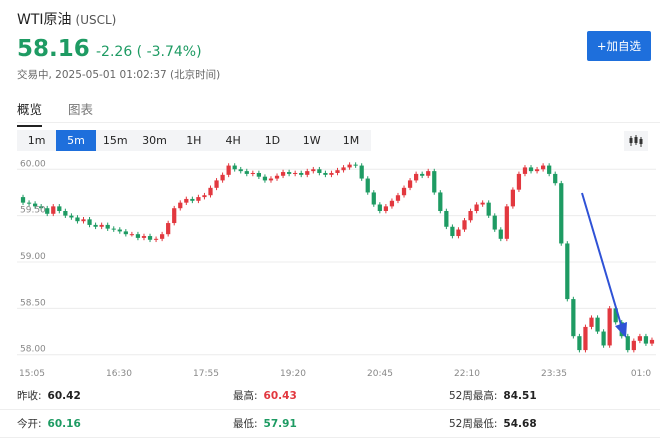  What do you see at coordinates (53, 49) in the screenshot?
I see `last-price: 58.16` at bounding box center [53, 49].